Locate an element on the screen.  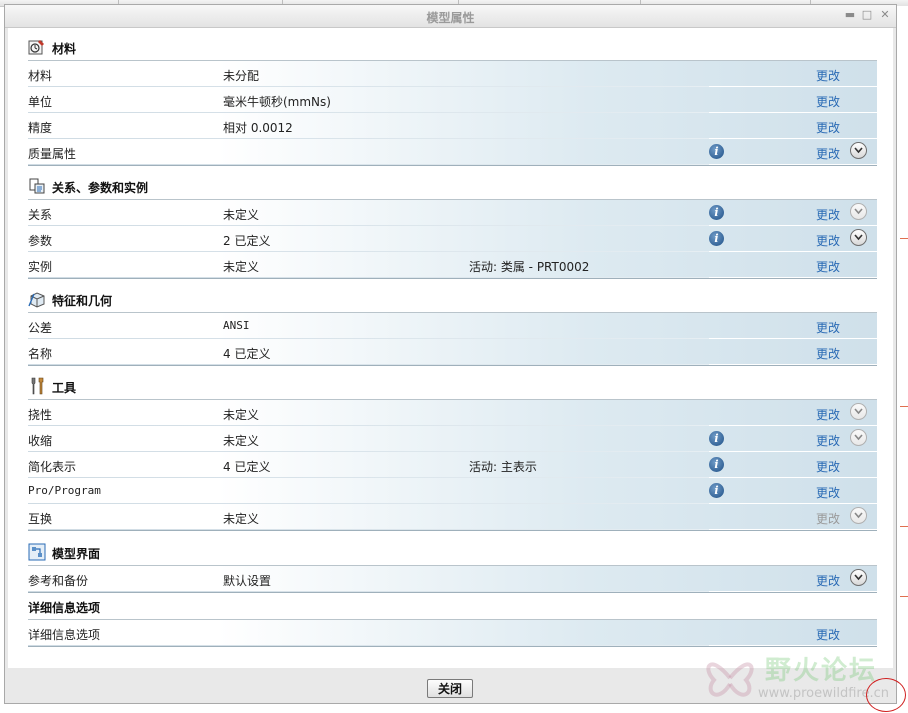
close-icon: ✕ is located at coordinates (885, 15).